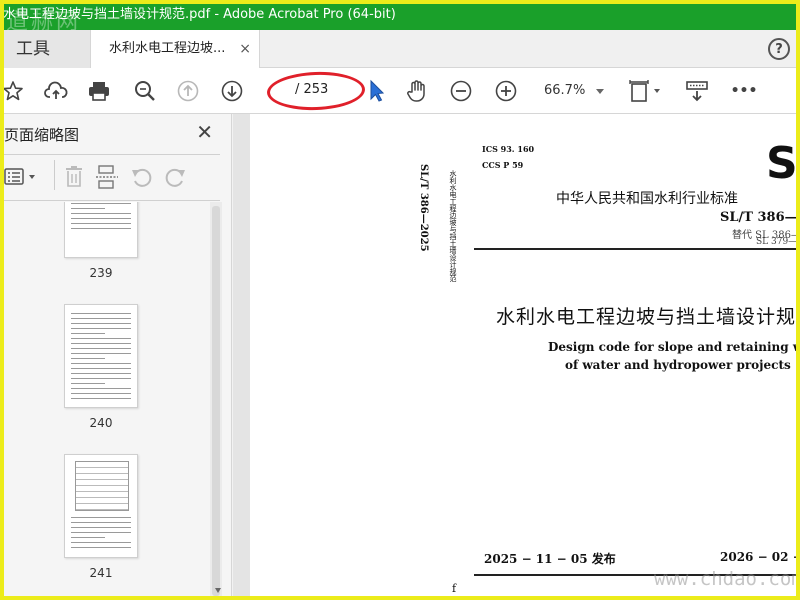  I want to click on toolbar-separator, so click(54, 175).